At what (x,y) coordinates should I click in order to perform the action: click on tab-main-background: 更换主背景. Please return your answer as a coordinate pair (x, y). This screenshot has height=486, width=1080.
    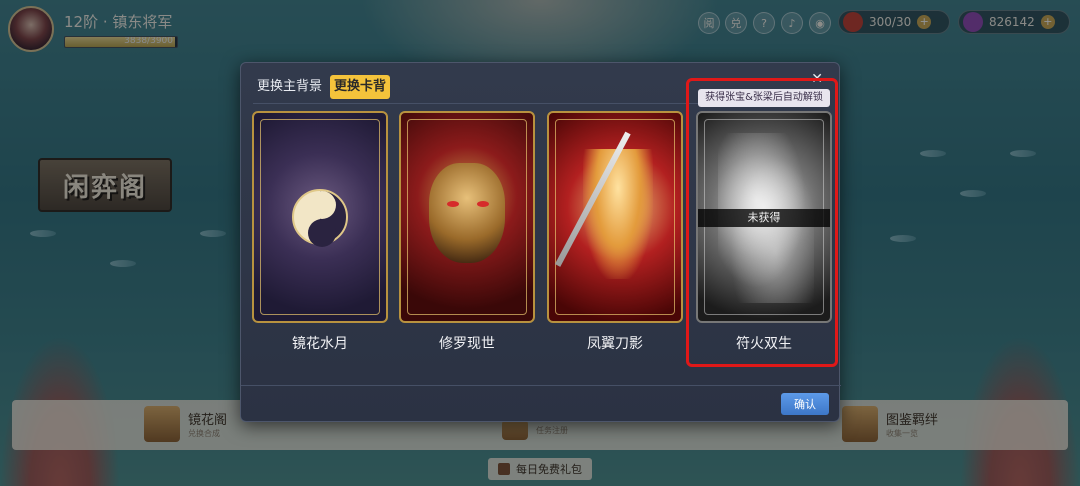
    Looking at the image, I should click on (289, 87).